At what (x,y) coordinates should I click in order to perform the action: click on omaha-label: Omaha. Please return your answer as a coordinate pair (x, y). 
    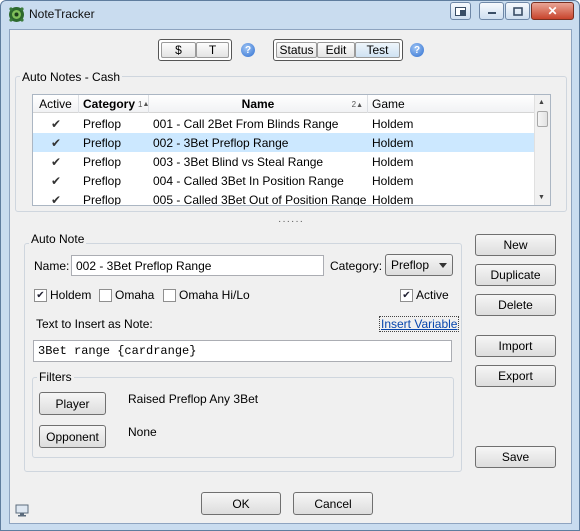
    Looking at the image, I should click on (135, 295).